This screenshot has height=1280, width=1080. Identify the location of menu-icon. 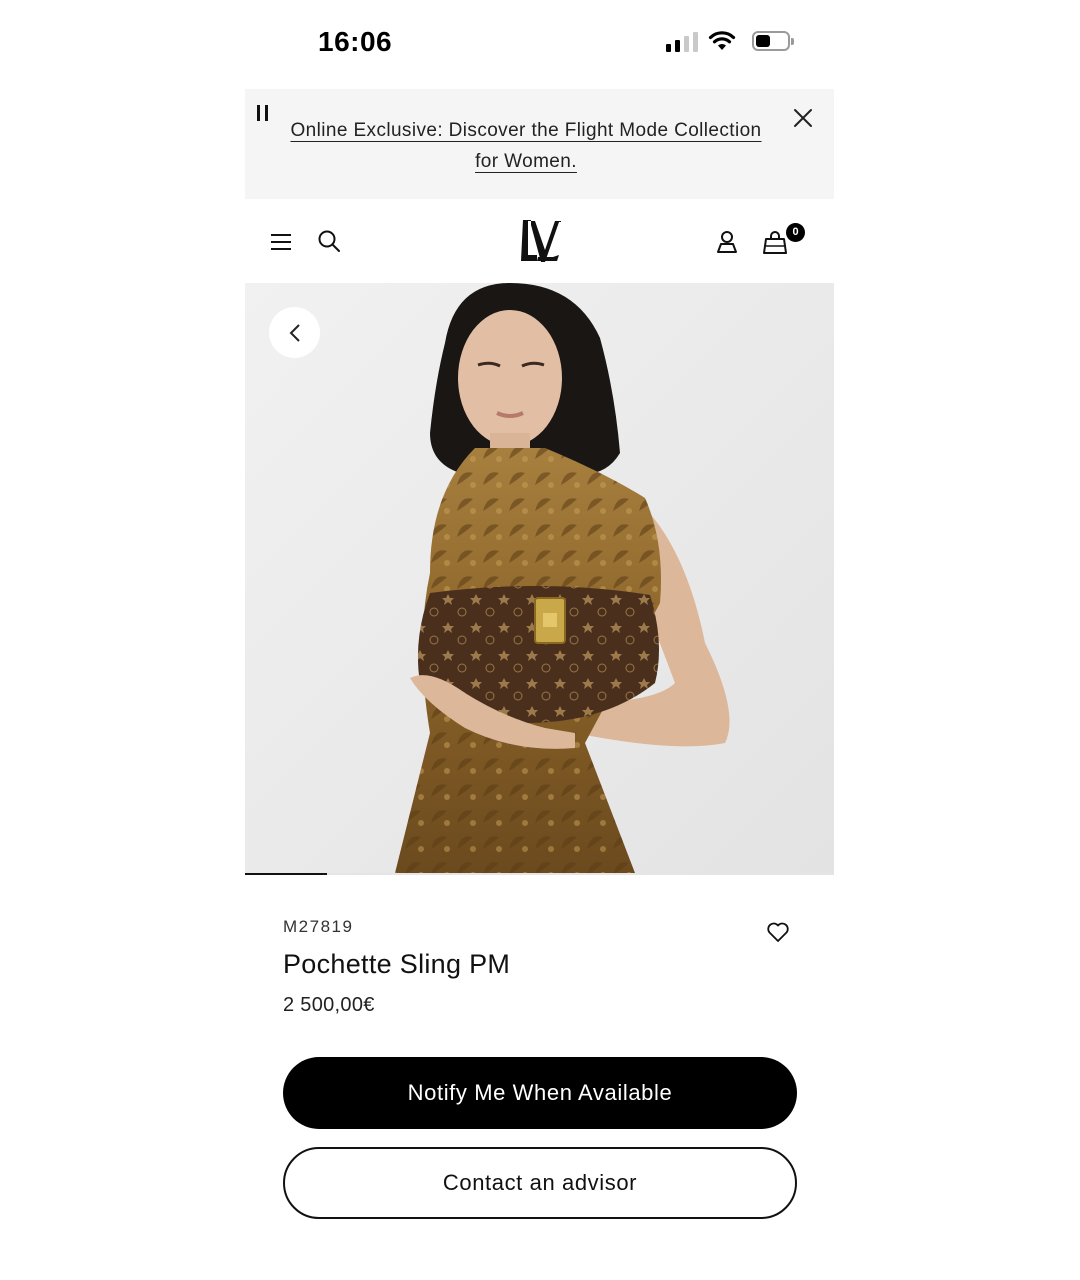
(281, 242).